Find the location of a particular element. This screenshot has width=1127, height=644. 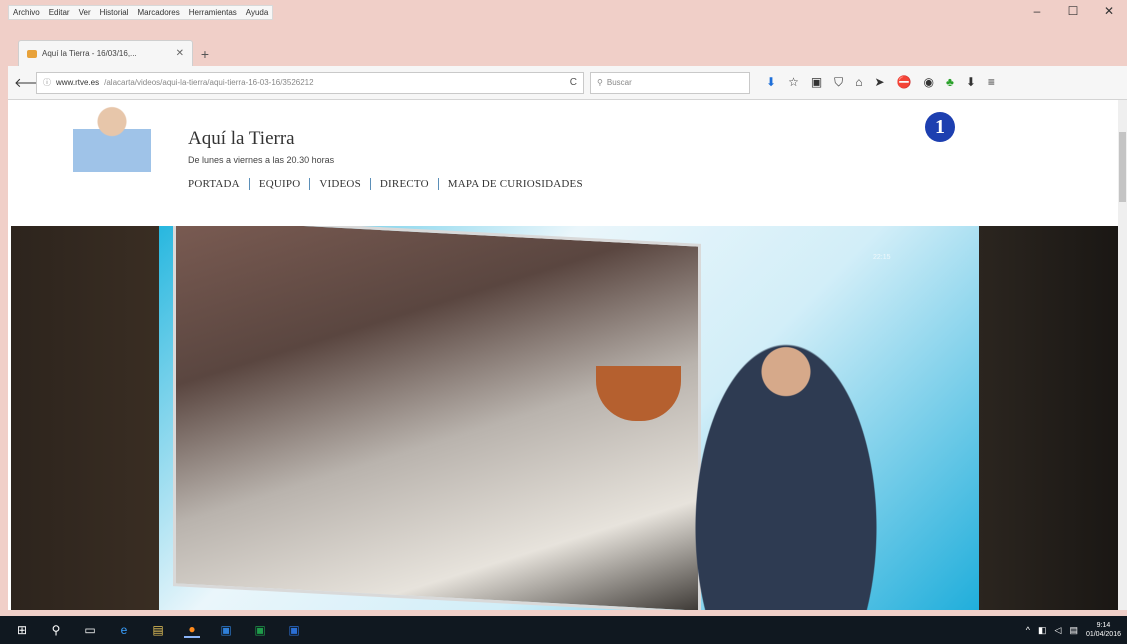

library-icon: ▣ is located at coordinates (816, 82).